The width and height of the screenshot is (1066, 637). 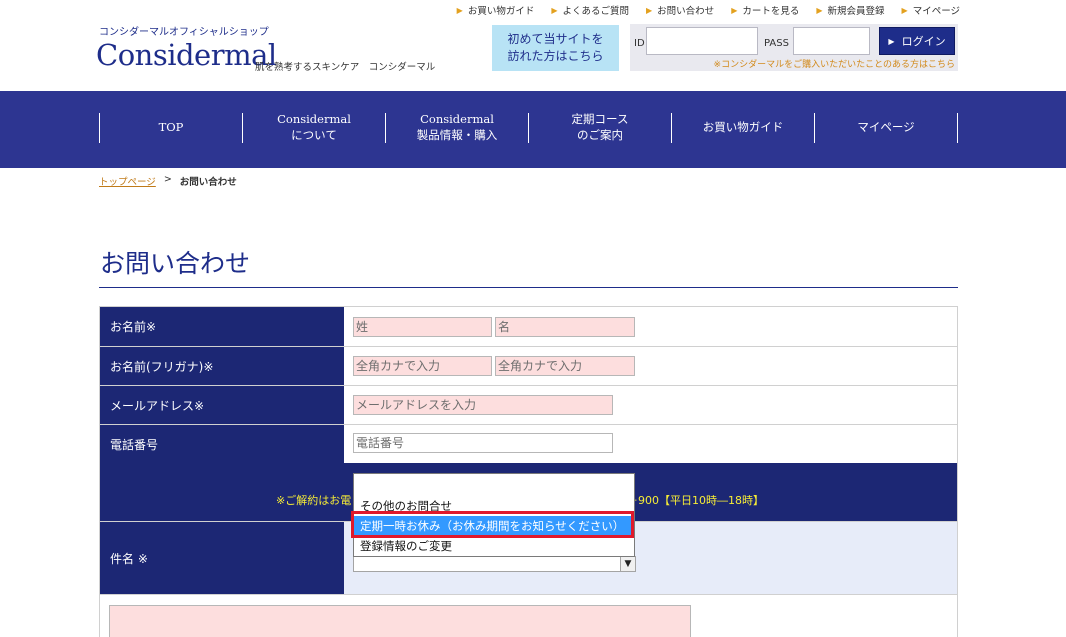 What do you see at coordinates (345, 67) in the screenshot?
I see `brand-subtitle: 肌を熟考するスキンケア コンシダーマル` at bounding box center [345, 67].